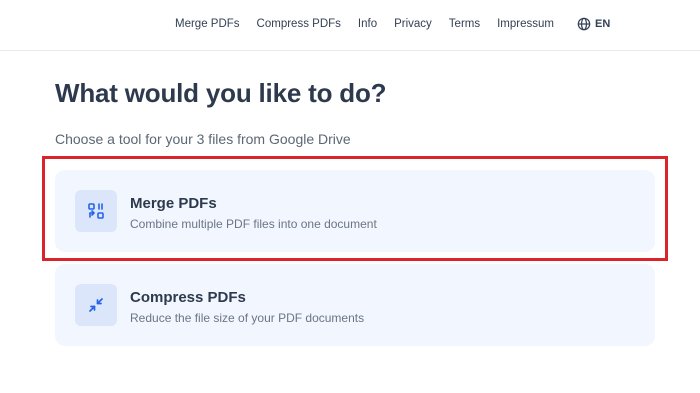 The width and height of the screenshot is (700, 393). Describe the element at coordinates (207, 24) in the screenshot. I see `nav-link-merge-pdfs: Merge PDFs` at that location.